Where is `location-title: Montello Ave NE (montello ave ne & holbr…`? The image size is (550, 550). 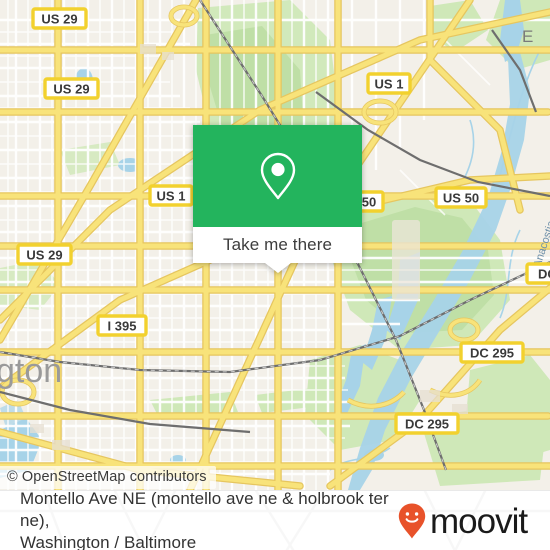 location-title: Montello Ave NE (montello ave ne & holbr… is located at coordinates (207, 520).